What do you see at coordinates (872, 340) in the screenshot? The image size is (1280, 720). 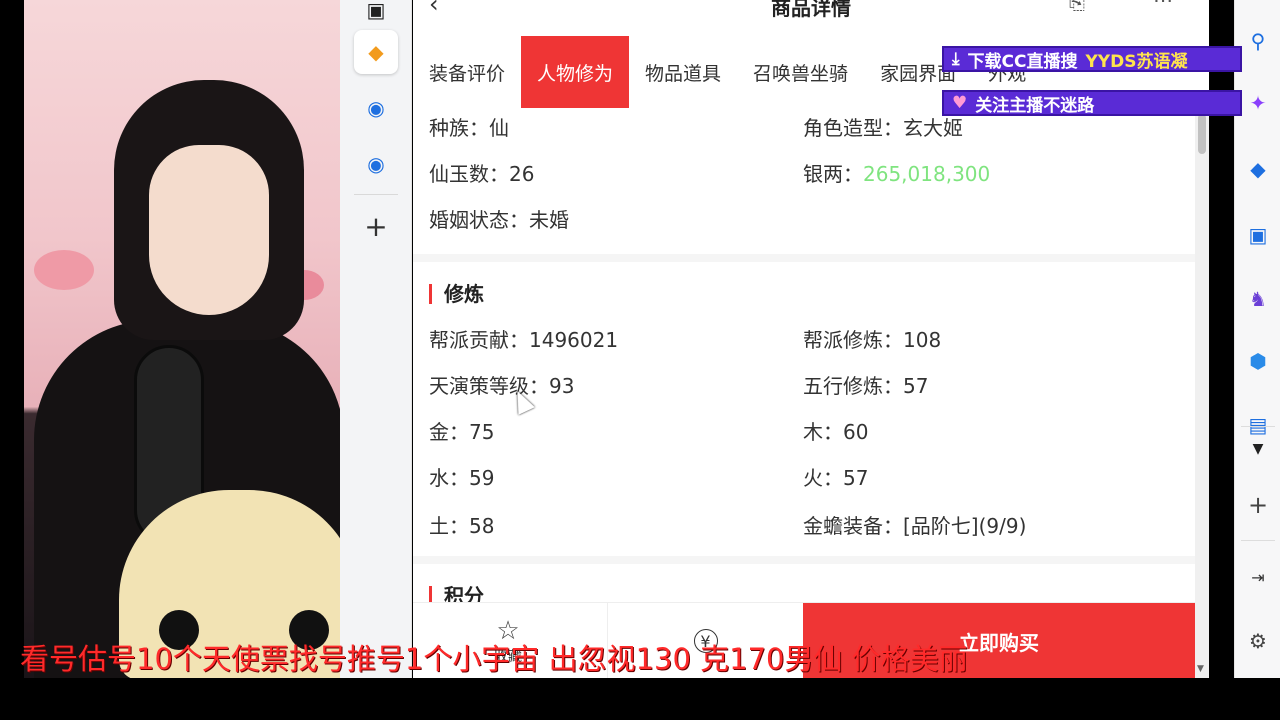 I see `guild-train-row: 帮派修炼：108` at bounding box center [872, 340].